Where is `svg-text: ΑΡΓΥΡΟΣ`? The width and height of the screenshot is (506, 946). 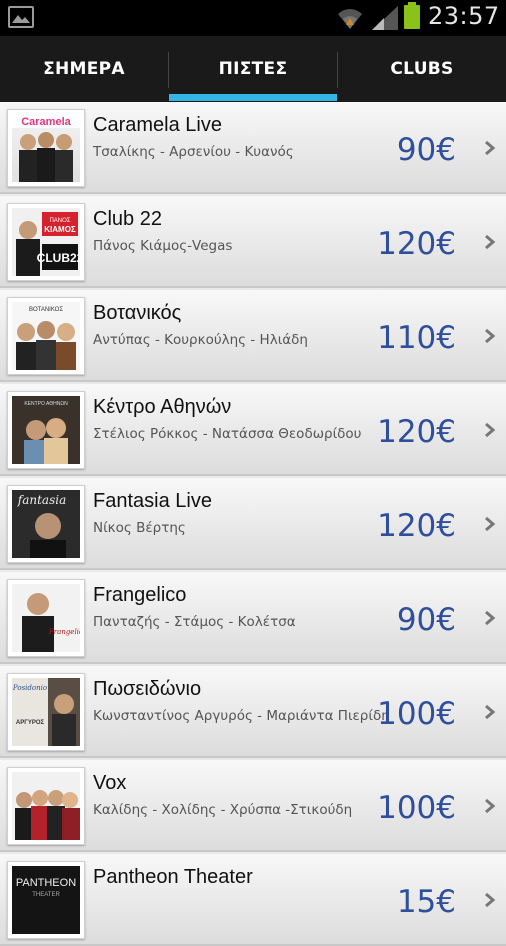
svg-text: ΑΡΓΥΡΟΣ is located at coordinates (30, 723).